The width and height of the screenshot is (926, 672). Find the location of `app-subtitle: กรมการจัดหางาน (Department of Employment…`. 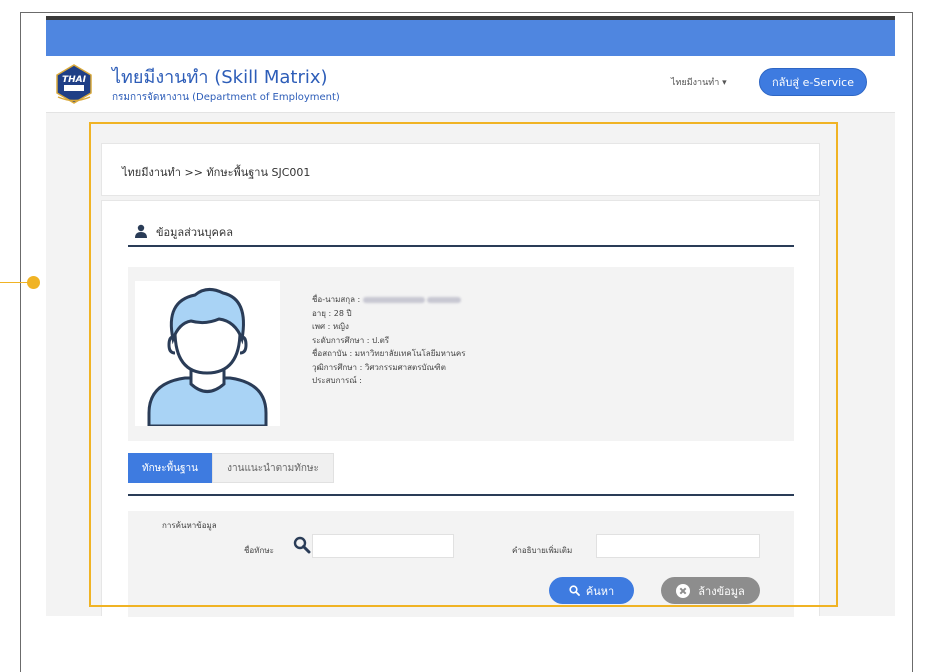

app-subtitle: กรมการจัดหางาน (Department of Employment… is located at coordinates (226, 97).